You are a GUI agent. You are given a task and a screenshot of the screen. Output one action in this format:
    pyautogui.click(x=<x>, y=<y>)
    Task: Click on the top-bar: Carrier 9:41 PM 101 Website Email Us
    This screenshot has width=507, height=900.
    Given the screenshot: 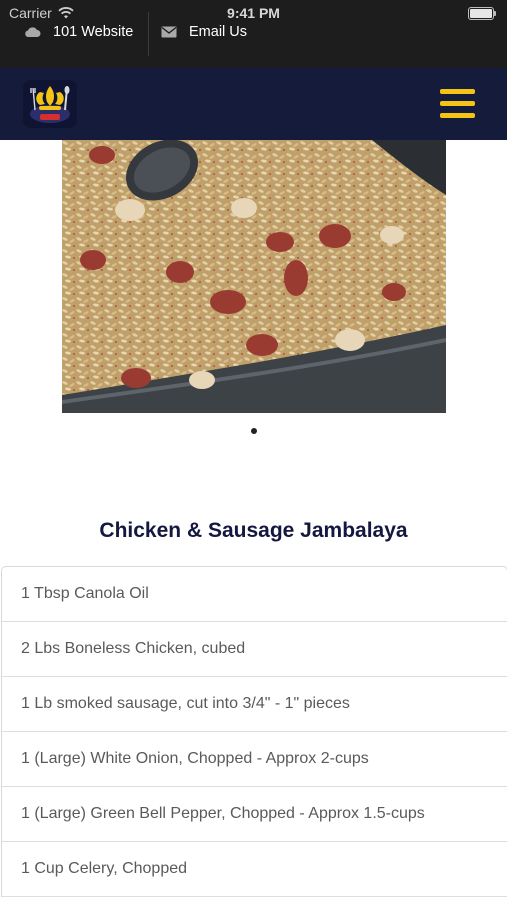 What is the action you would take?
    pyautogui.click(x=253, y=34)
    